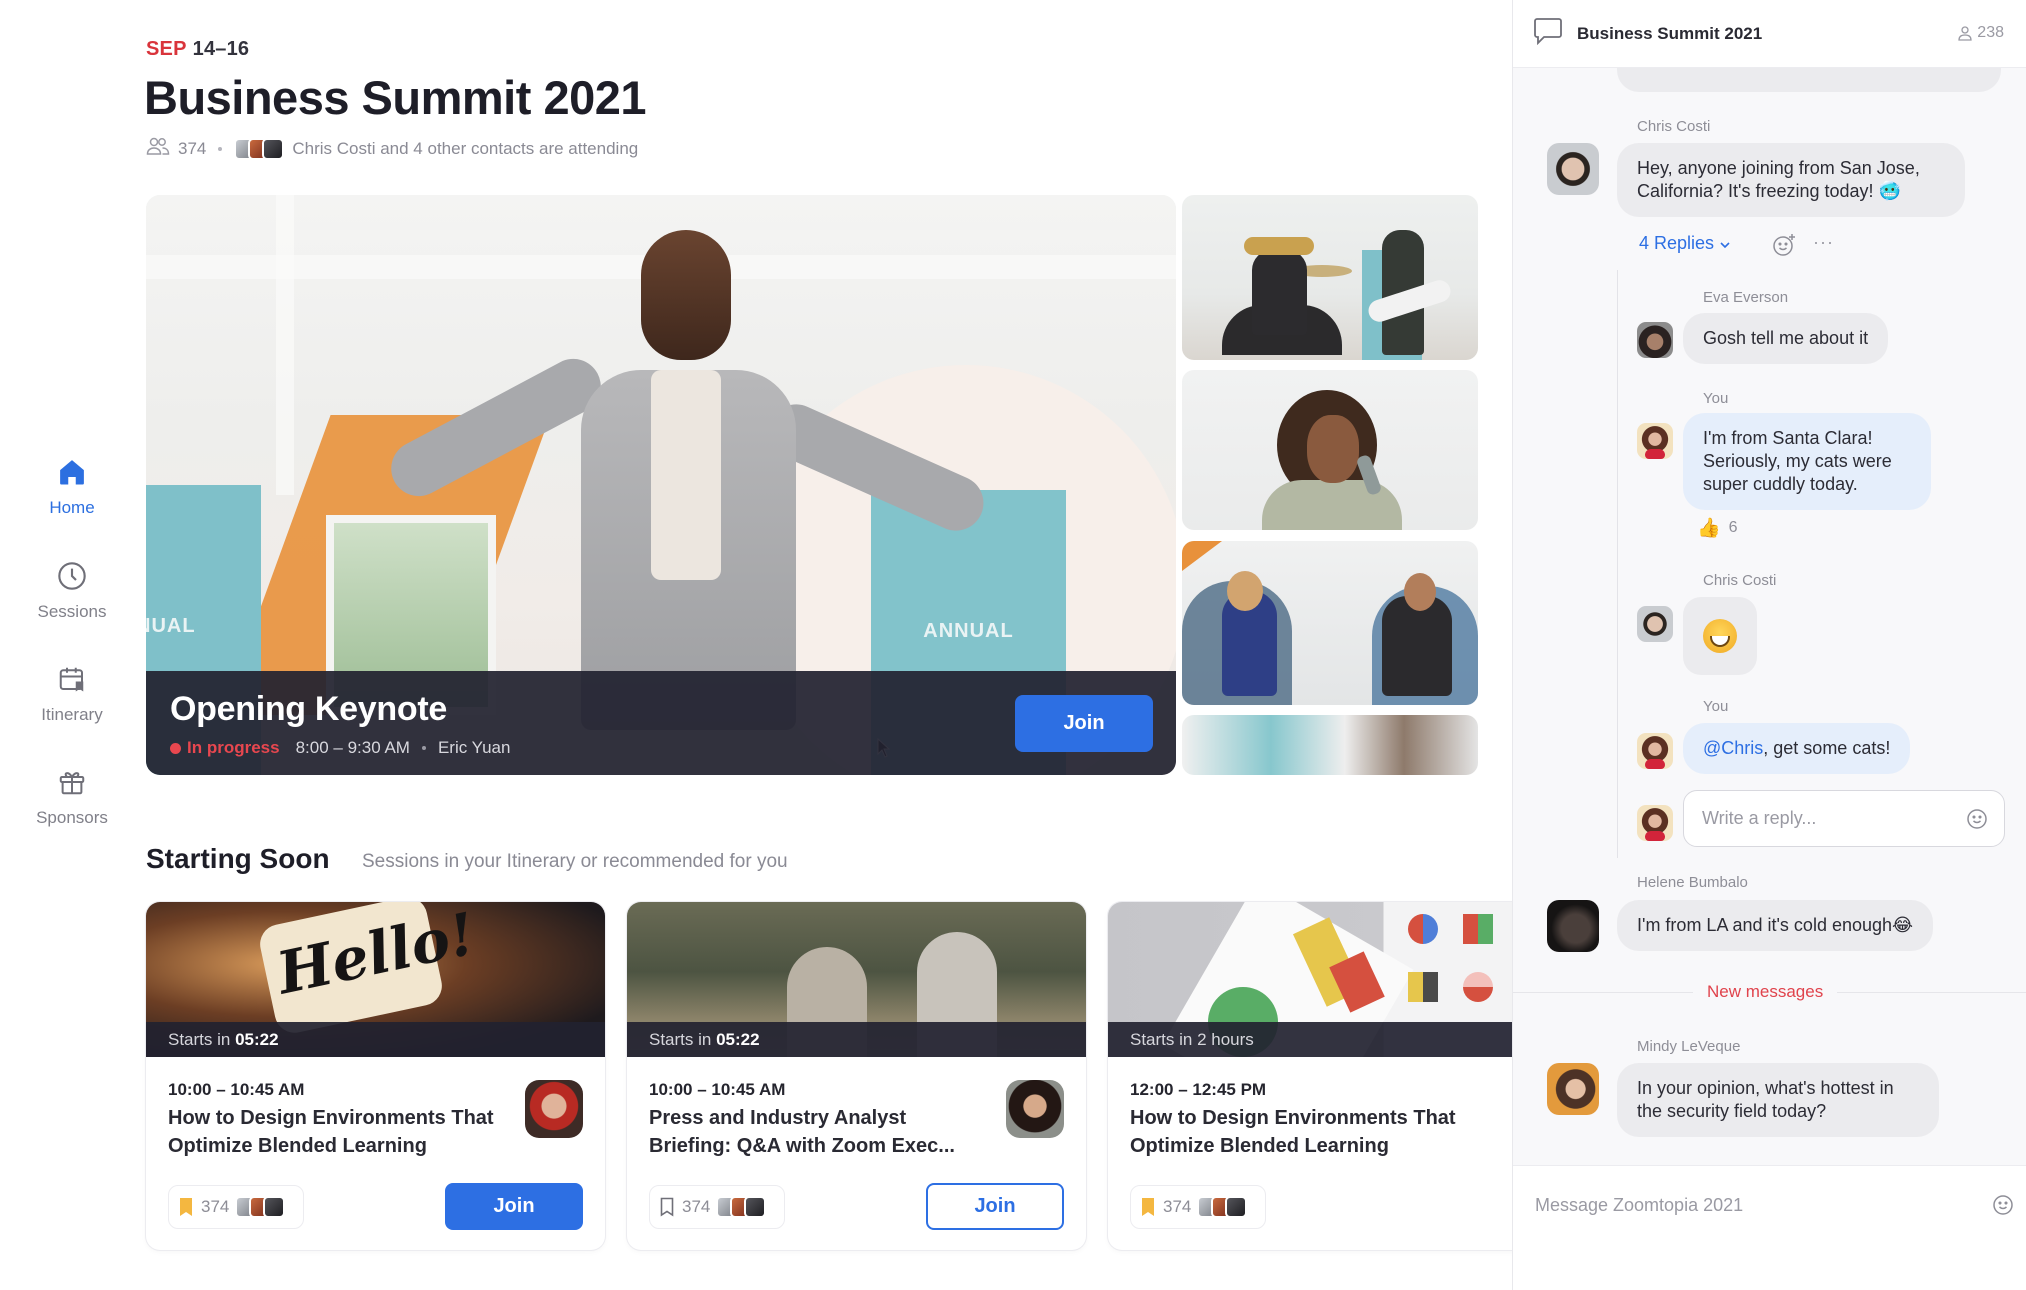 The height and width of the screenshot is (1290, 2026). Describe the element at coordinates (72, 817) in the screenshot. I see `sidebar-item-label: Sponsors` at that location.